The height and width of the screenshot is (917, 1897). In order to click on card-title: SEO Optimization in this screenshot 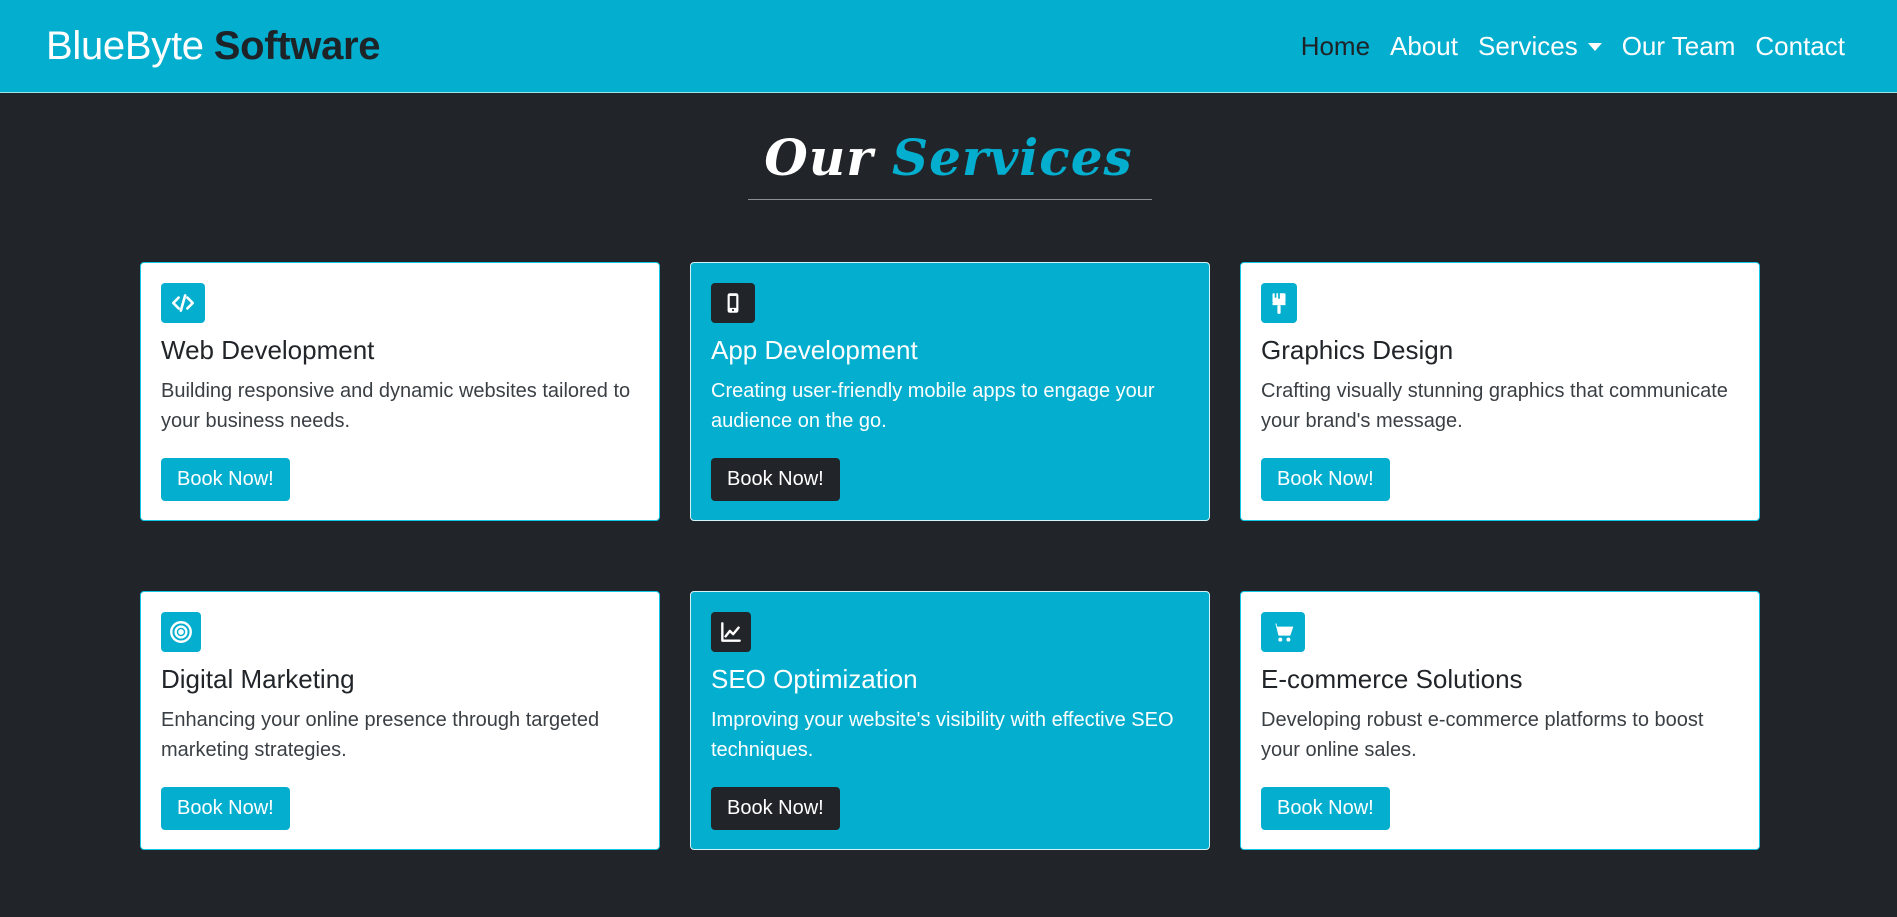, I will do `click(814, 679)`.